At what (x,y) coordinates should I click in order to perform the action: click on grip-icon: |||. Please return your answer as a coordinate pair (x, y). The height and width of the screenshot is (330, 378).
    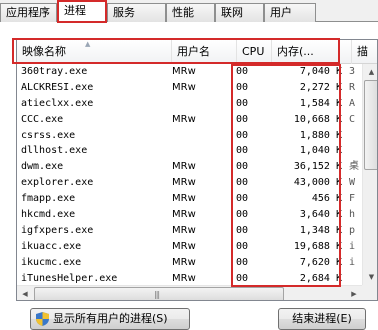
    Looking at the image, I should click on (157, 294).